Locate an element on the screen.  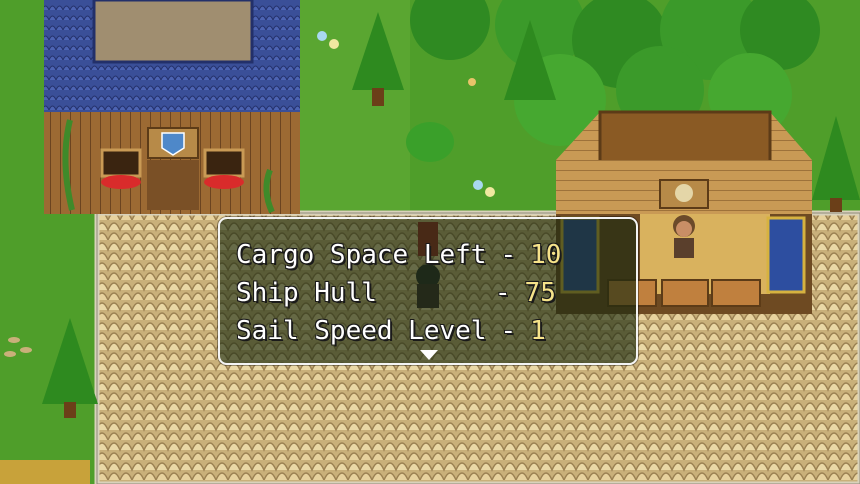
house is located at coordinates (172, 107).